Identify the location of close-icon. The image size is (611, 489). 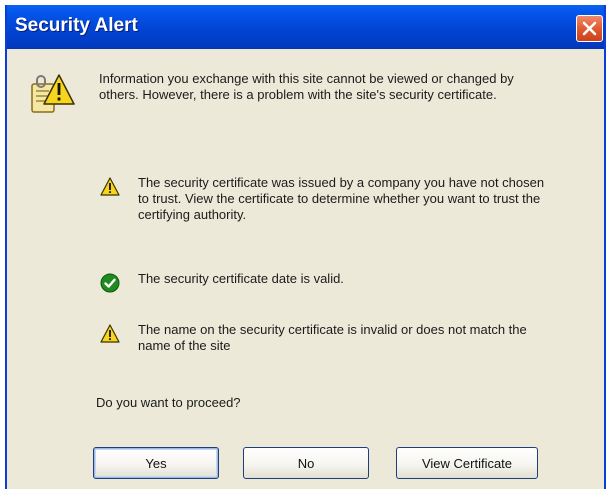
(589, 28).